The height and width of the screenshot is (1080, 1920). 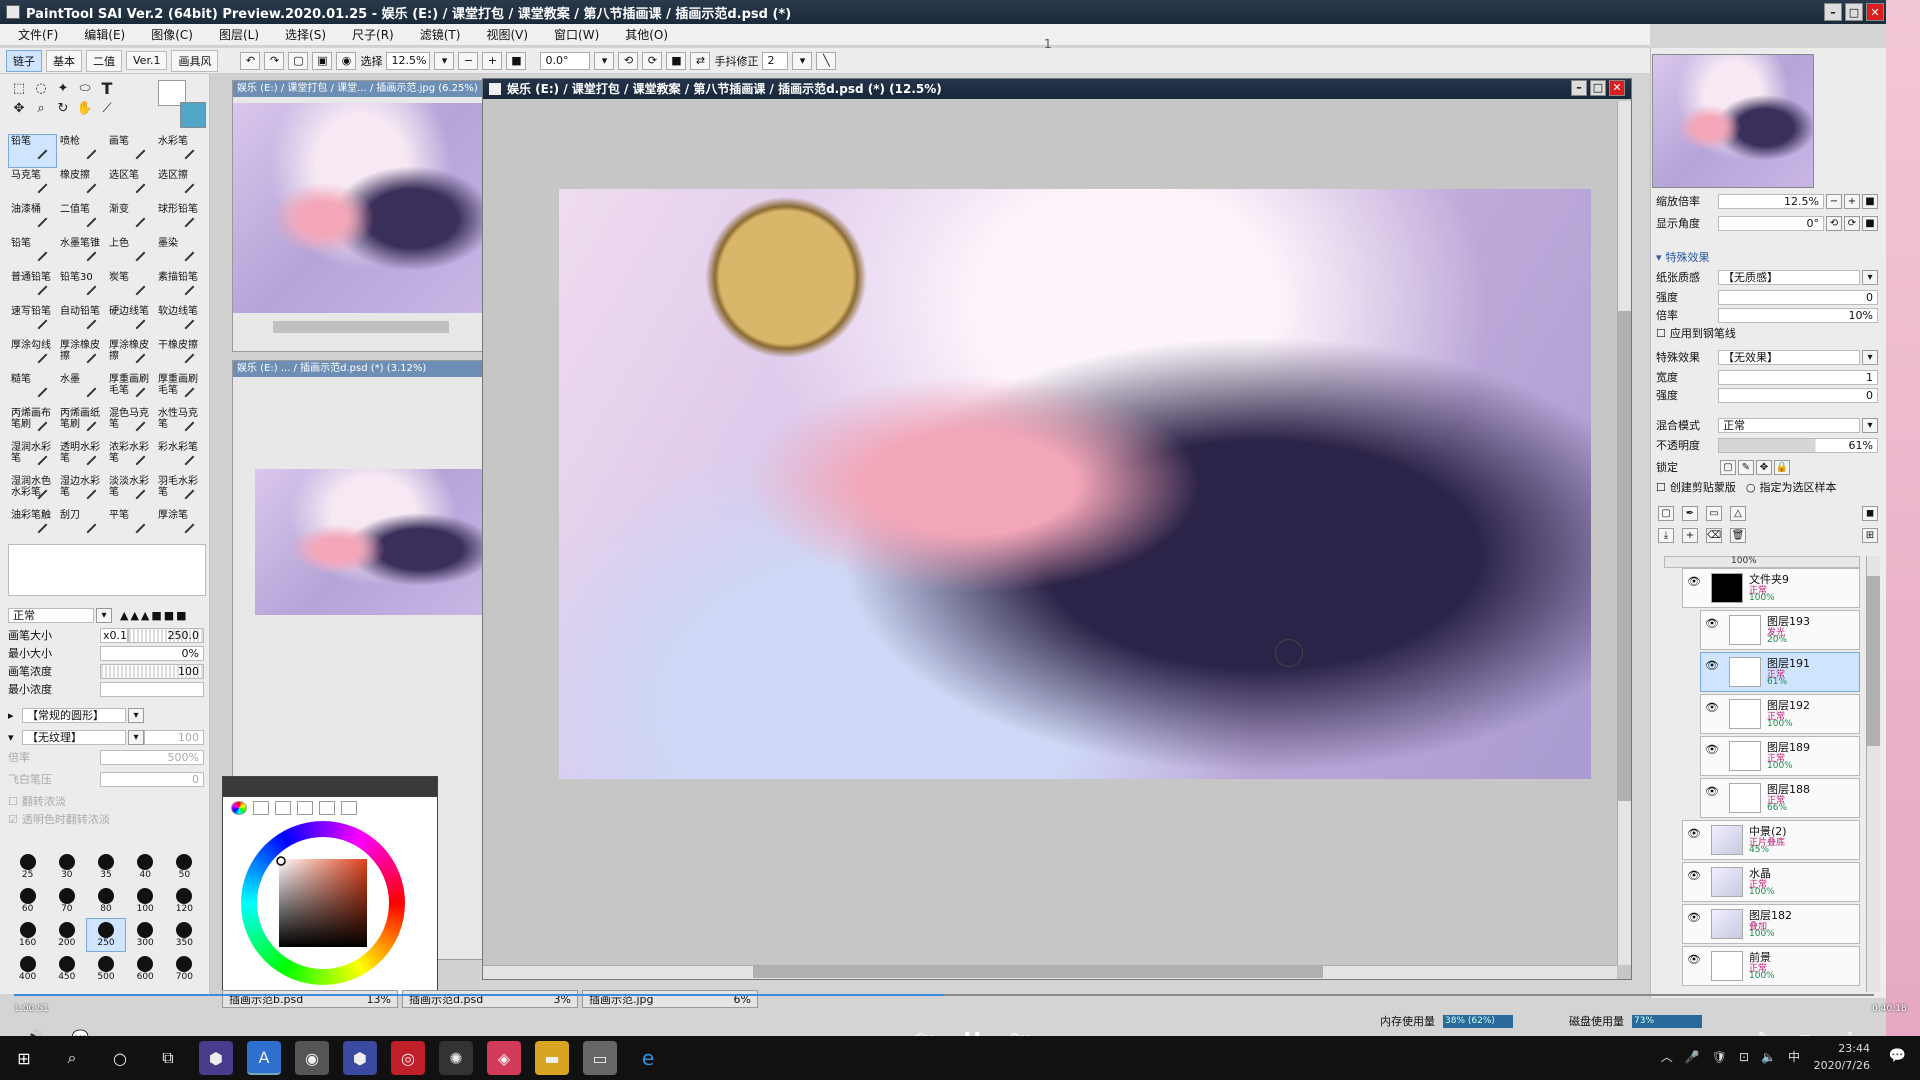 I want to click on brush-size-preset: 450, so click(x=66, y=969).